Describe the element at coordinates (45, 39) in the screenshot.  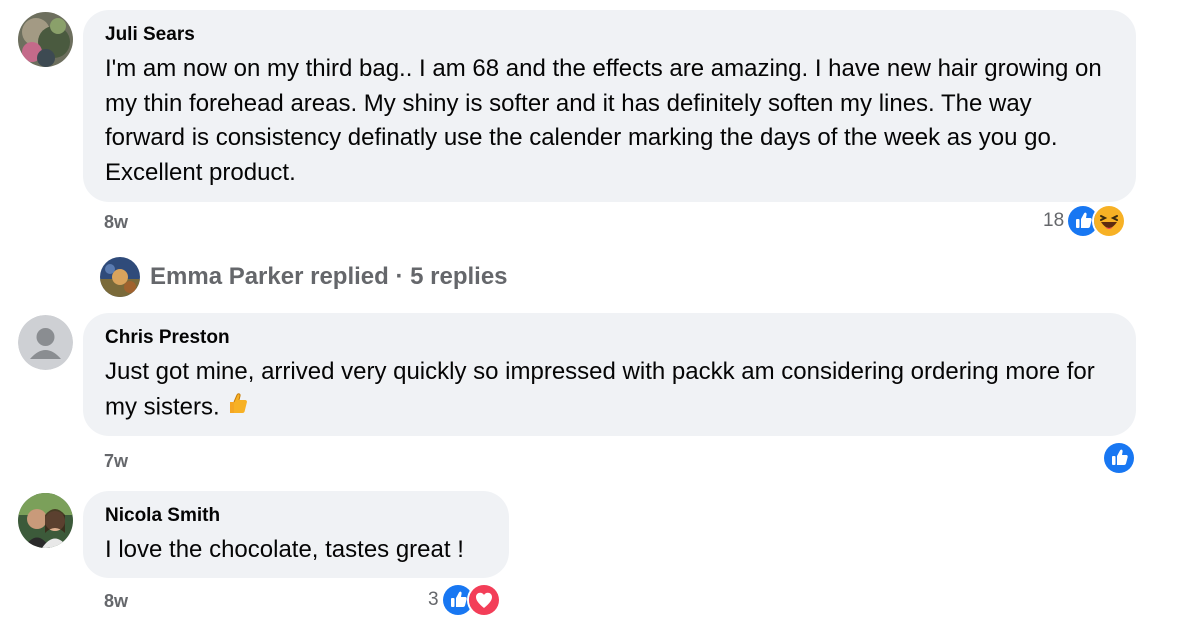
I see `avatar-juli-sears` at that location.